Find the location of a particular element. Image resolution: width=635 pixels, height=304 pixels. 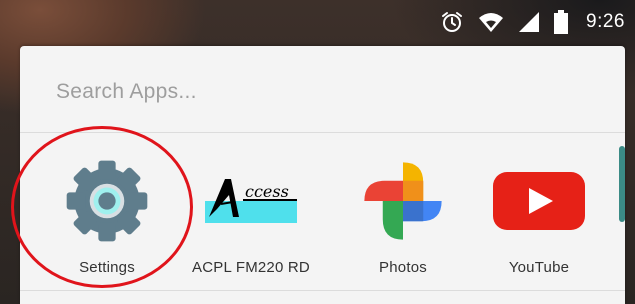

access-logo-icon: ccess is located at coordinates (251, 201).